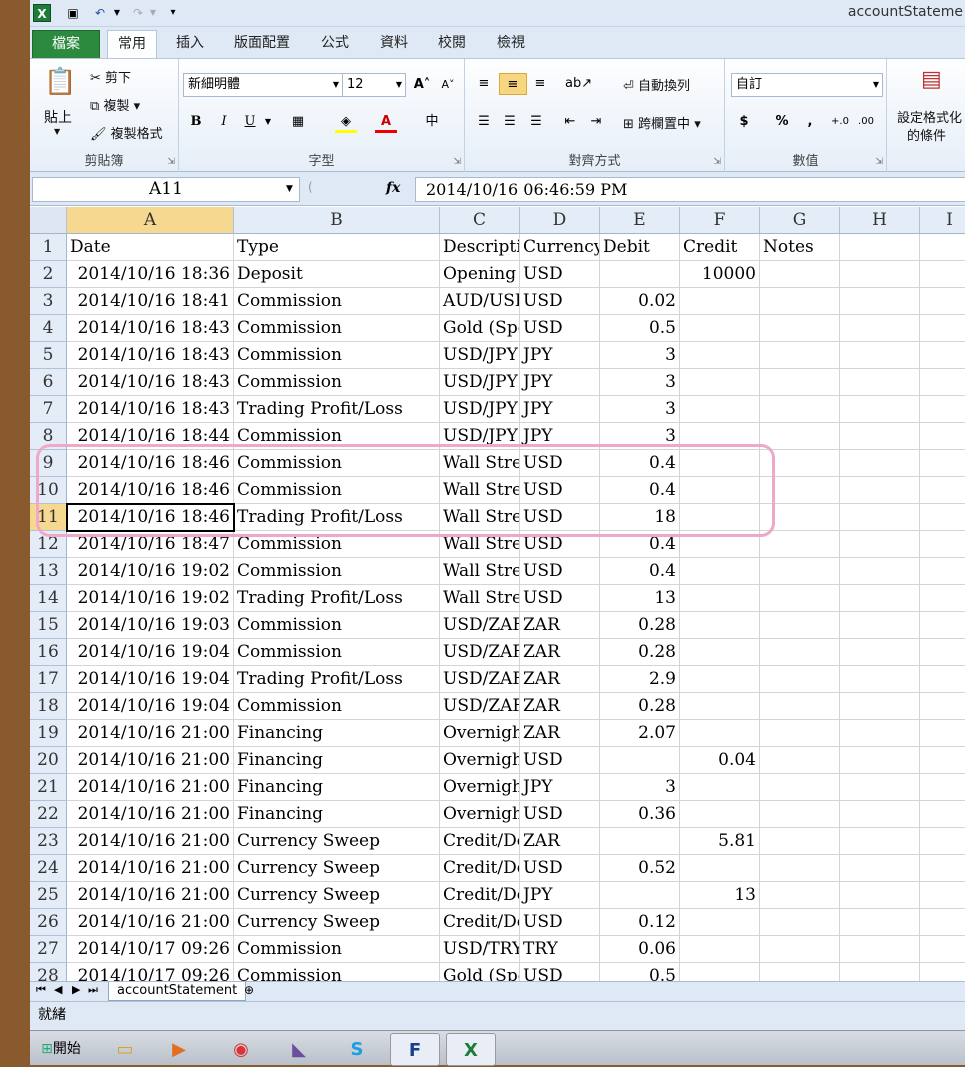 This screenshot has height=1067, width=965. What do you see at coordinates (335, 44) in the screenshot?
I see `tab-formulas: 公式` at bounding box center [335, 44].